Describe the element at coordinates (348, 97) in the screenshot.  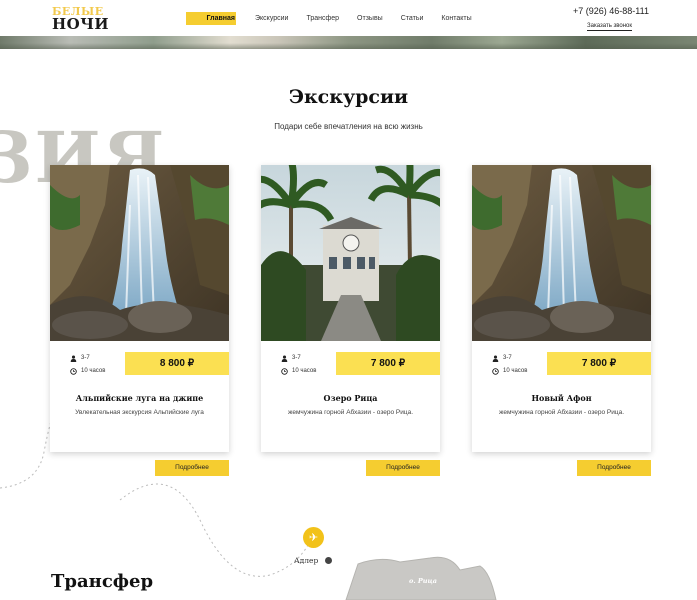
I see `section-title-excursions: Экскурсии` at that location.